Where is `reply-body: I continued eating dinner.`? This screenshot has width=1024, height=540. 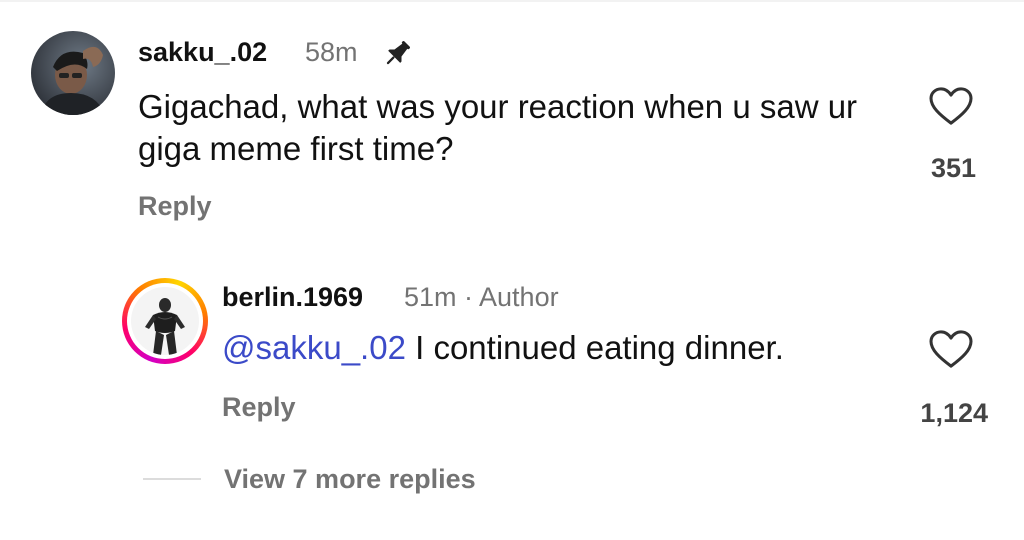
reply-body: I continued eating dinner. is located at coordinates (594, 347).